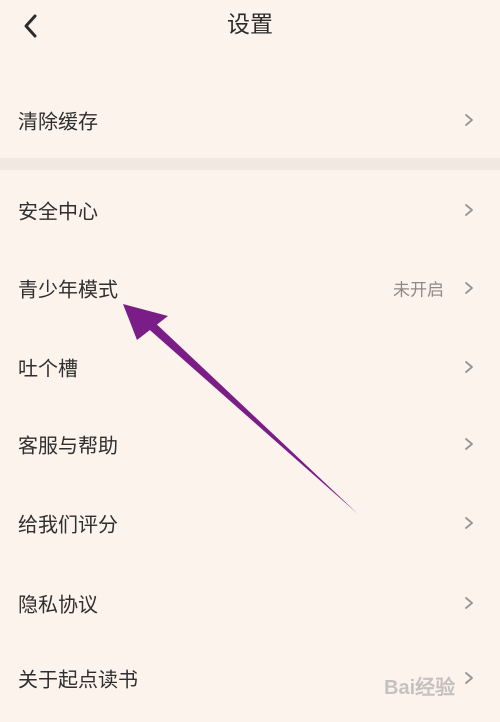  I want to click on section-divider, so click(250, 164).